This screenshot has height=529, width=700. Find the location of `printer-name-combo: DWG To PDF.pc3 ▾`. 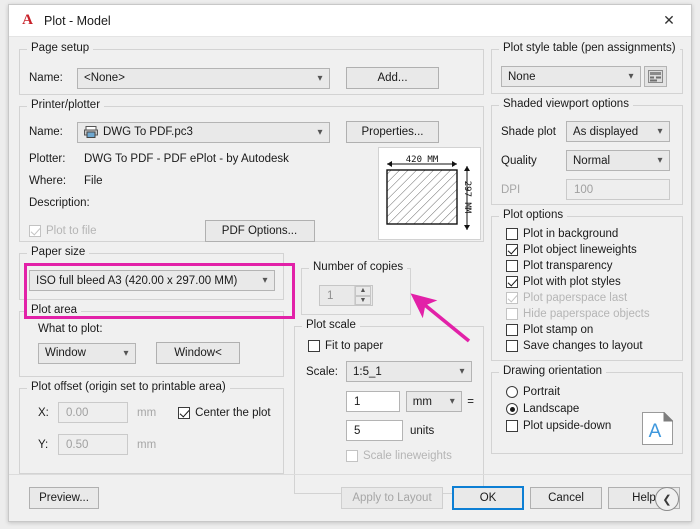

printer-name-combo: DWG To PDF.pc3 ▾ is located at coordinates (203, 132).